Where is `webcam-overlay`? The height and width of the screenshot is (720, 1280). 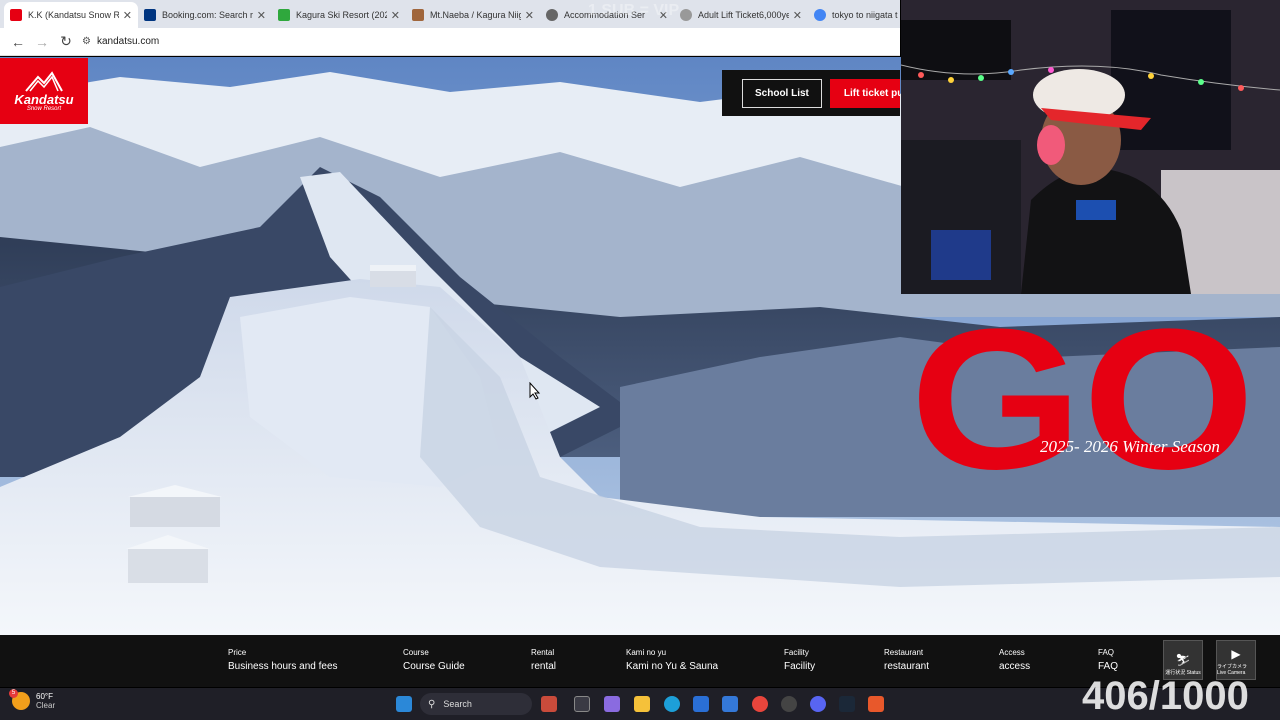
webcam-overlay is located at coordinates (1090, 147).